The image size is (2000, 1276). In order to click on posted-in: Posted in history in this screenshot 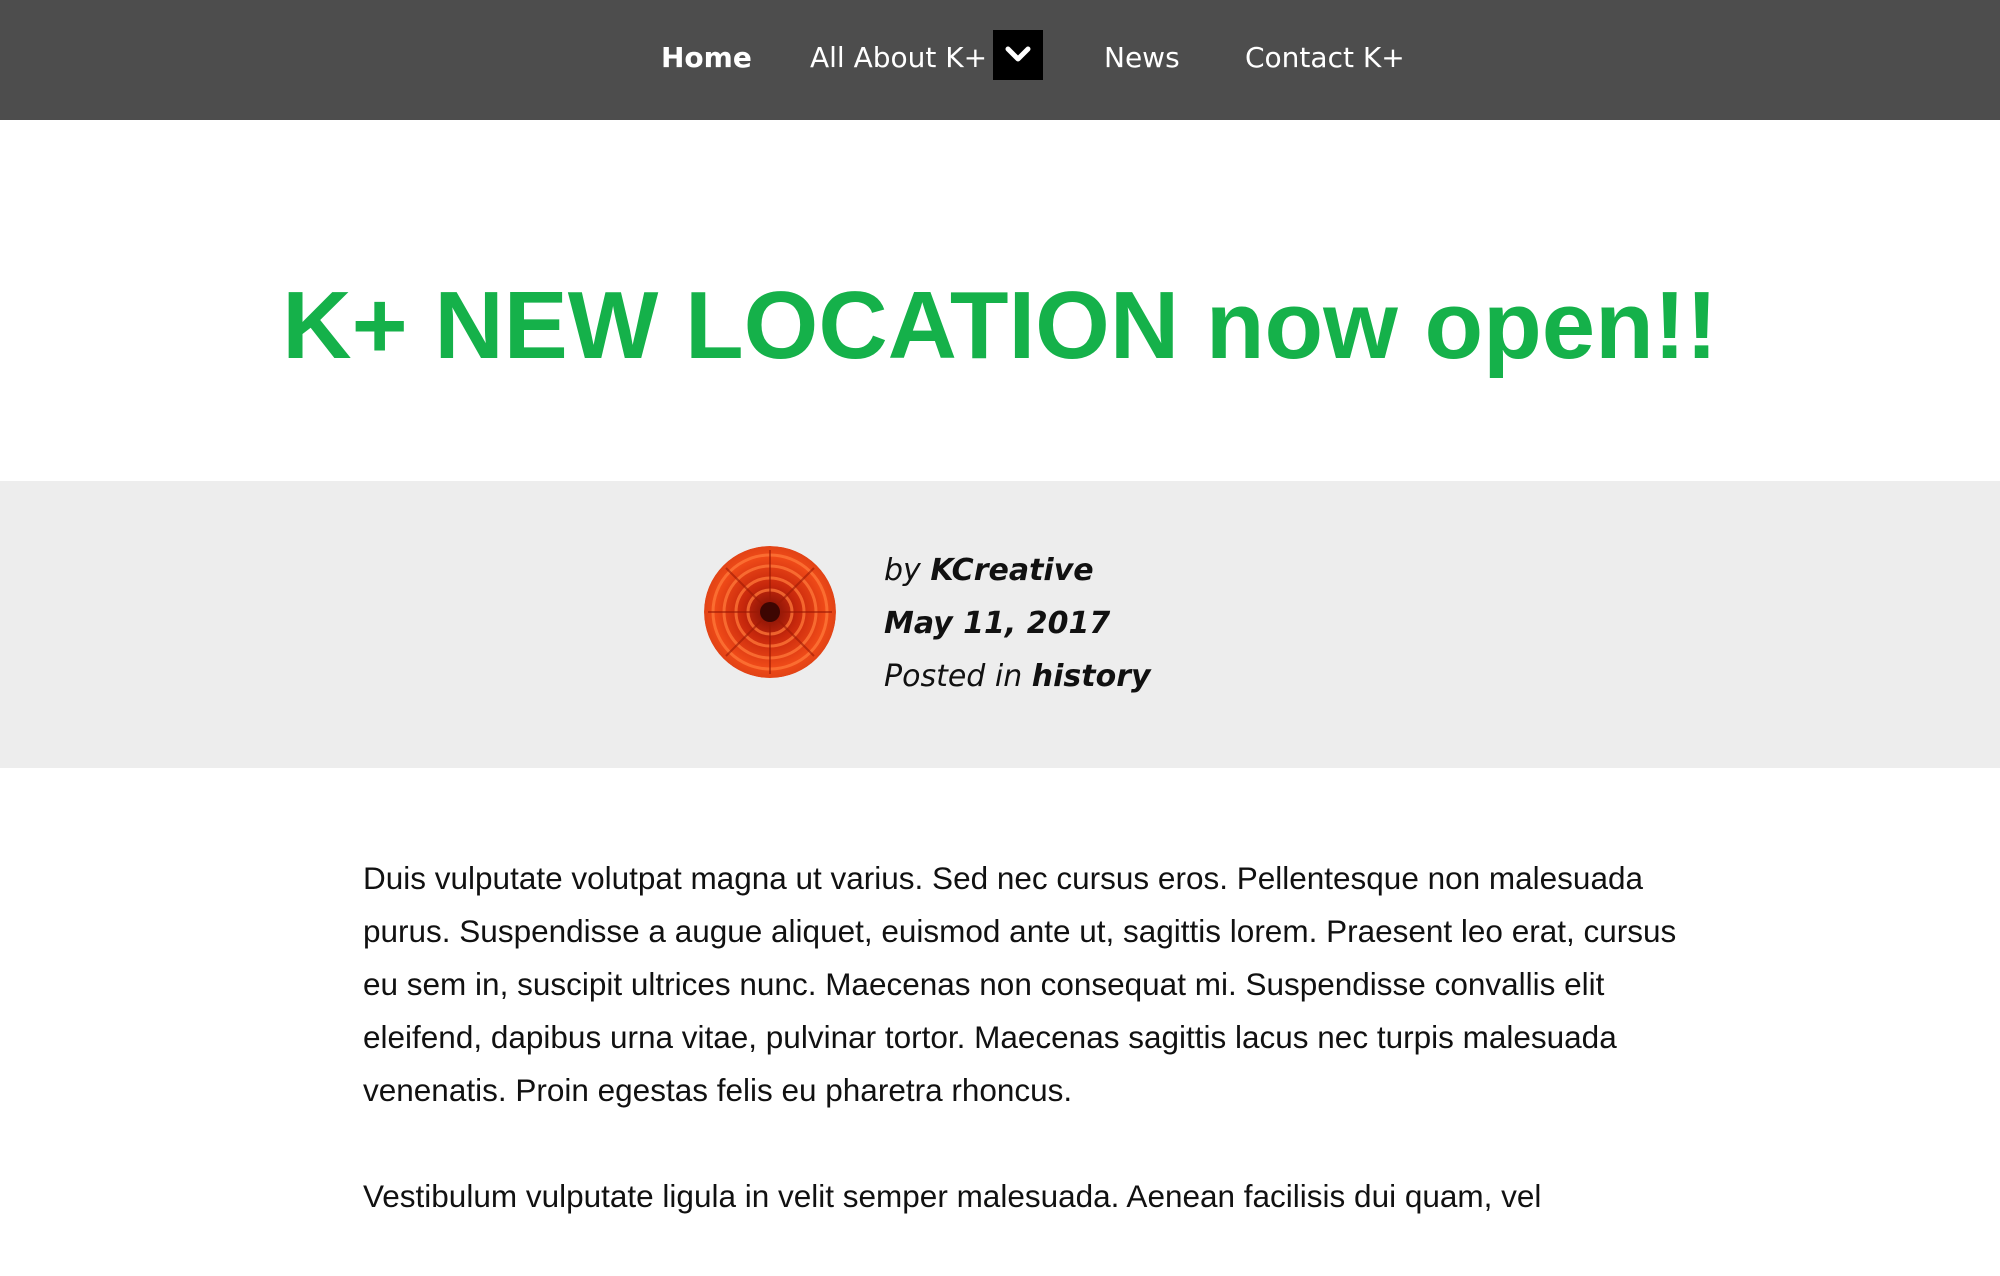, I will do `click(1017, 676)`.